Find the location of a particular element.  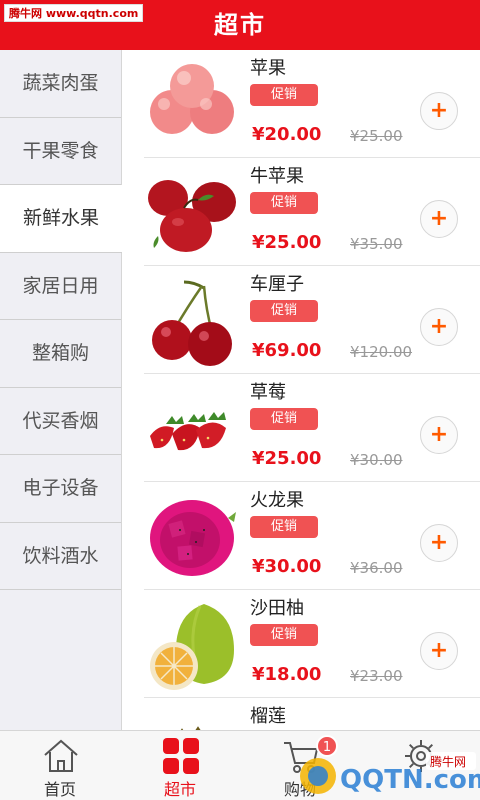

home-icon is located at coordinates (61, 755).